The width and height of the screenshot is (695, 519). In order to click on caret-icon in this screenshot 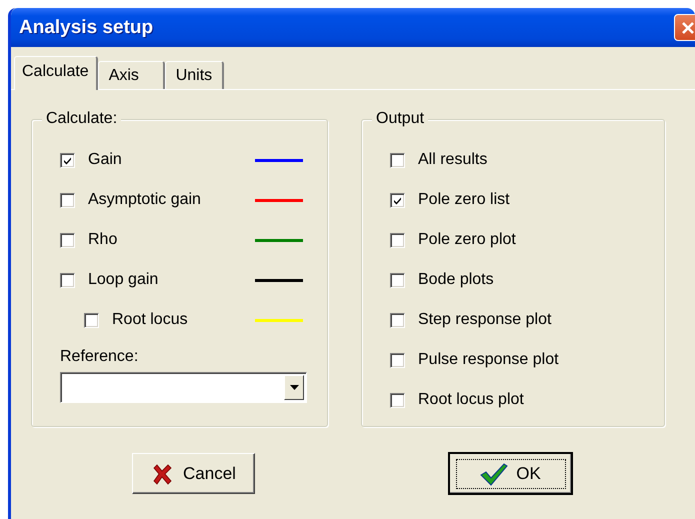, I will do `click(294, 387)`.